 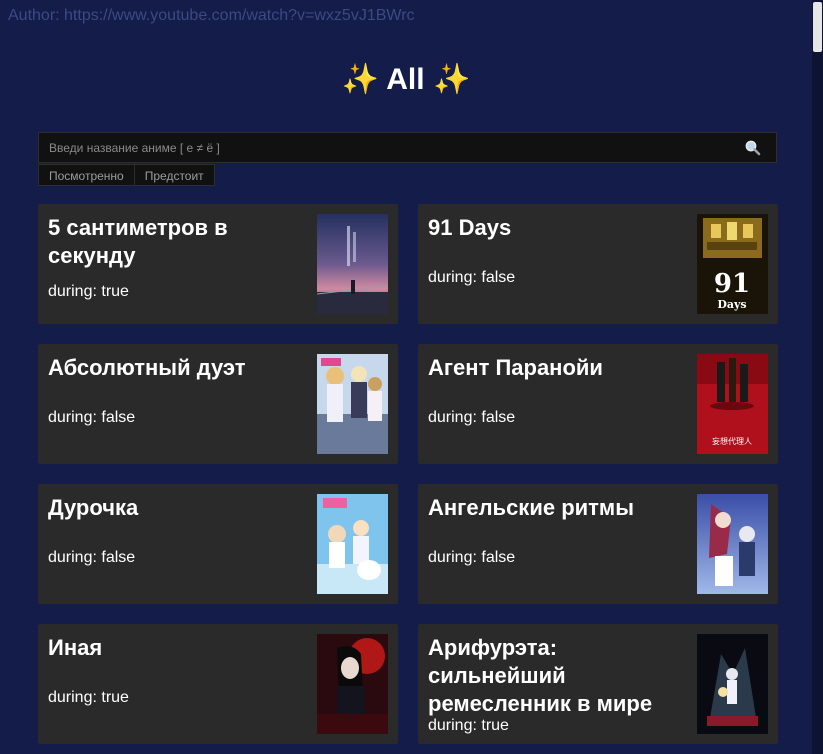 I want to click on poster-subtitle: Days, so click(x=731, y=304).